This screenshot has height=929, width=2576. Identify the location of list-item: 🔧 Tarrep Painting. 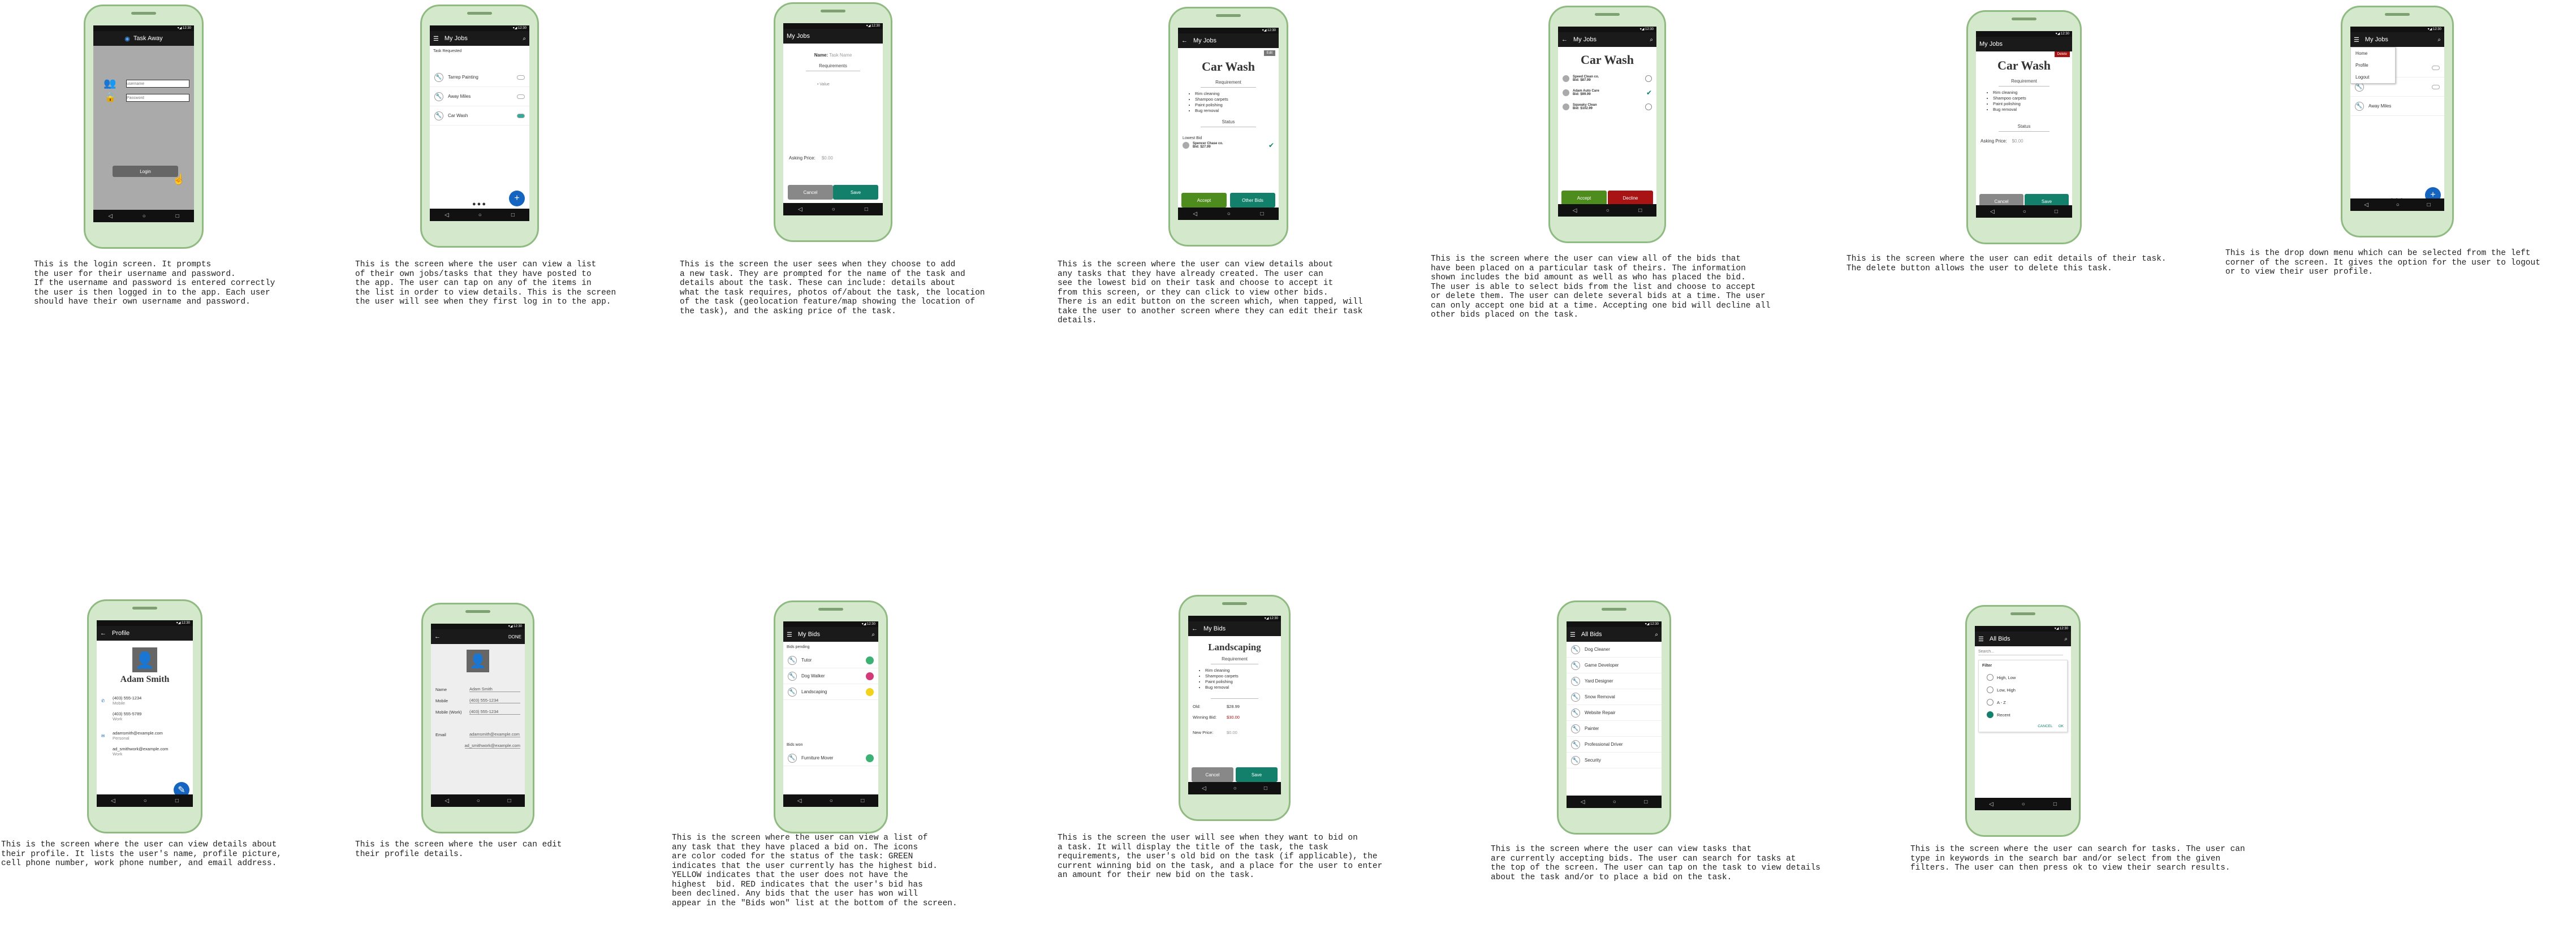
(480, 77).